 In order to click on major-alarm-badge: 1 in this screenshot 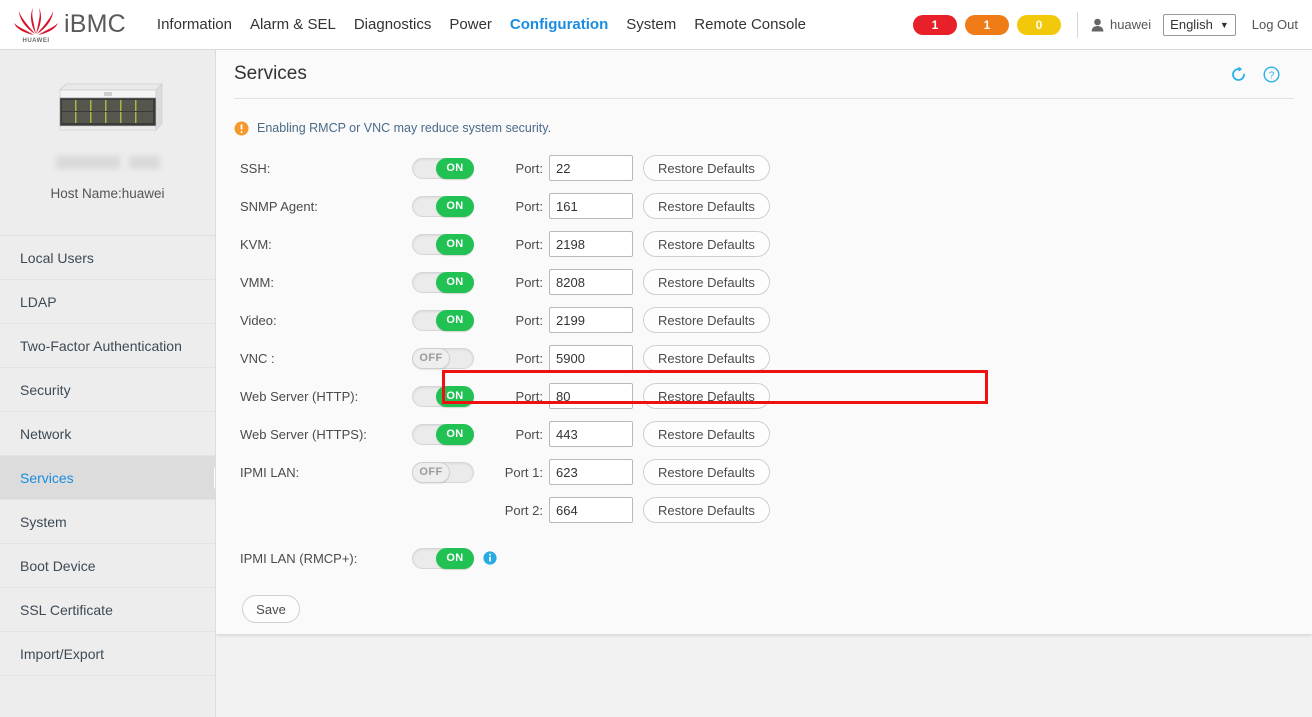, I will do `click(986, 24)`.